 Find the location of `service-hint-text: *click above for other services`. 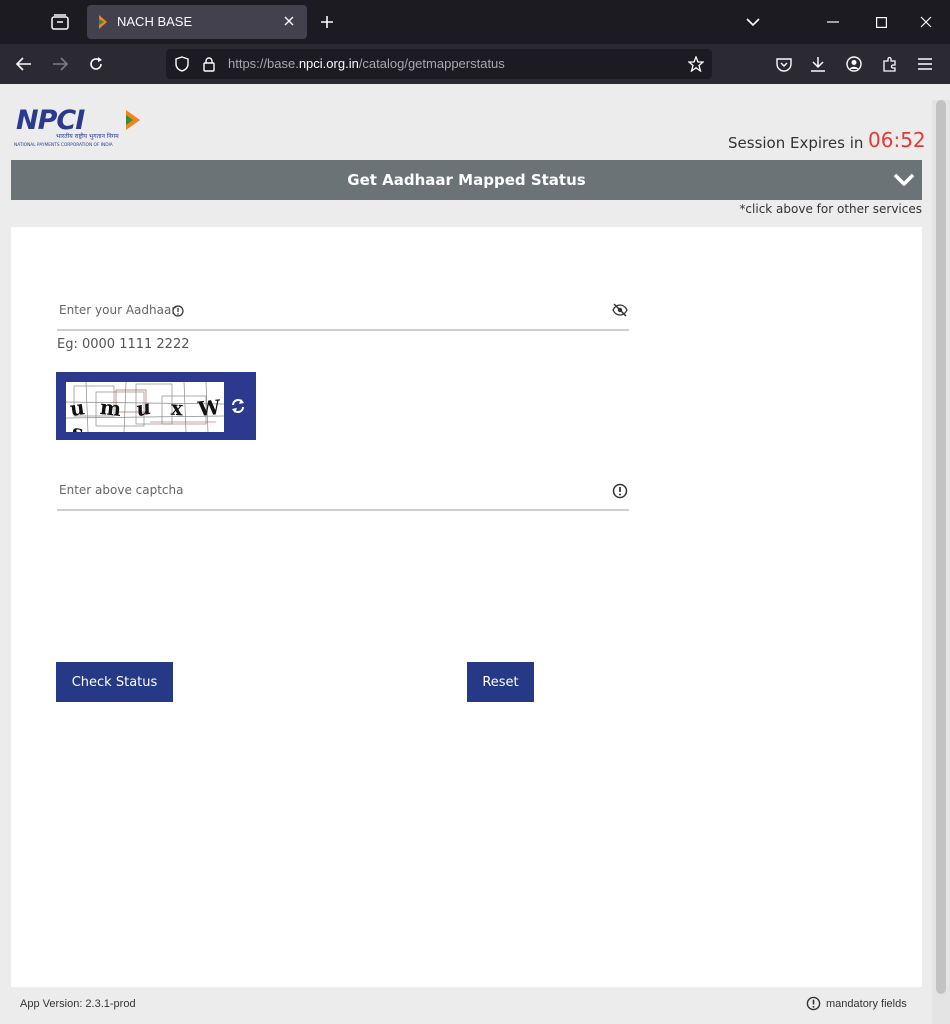

service-hint-text: *click above for other services is located at coordinates (830, 209).